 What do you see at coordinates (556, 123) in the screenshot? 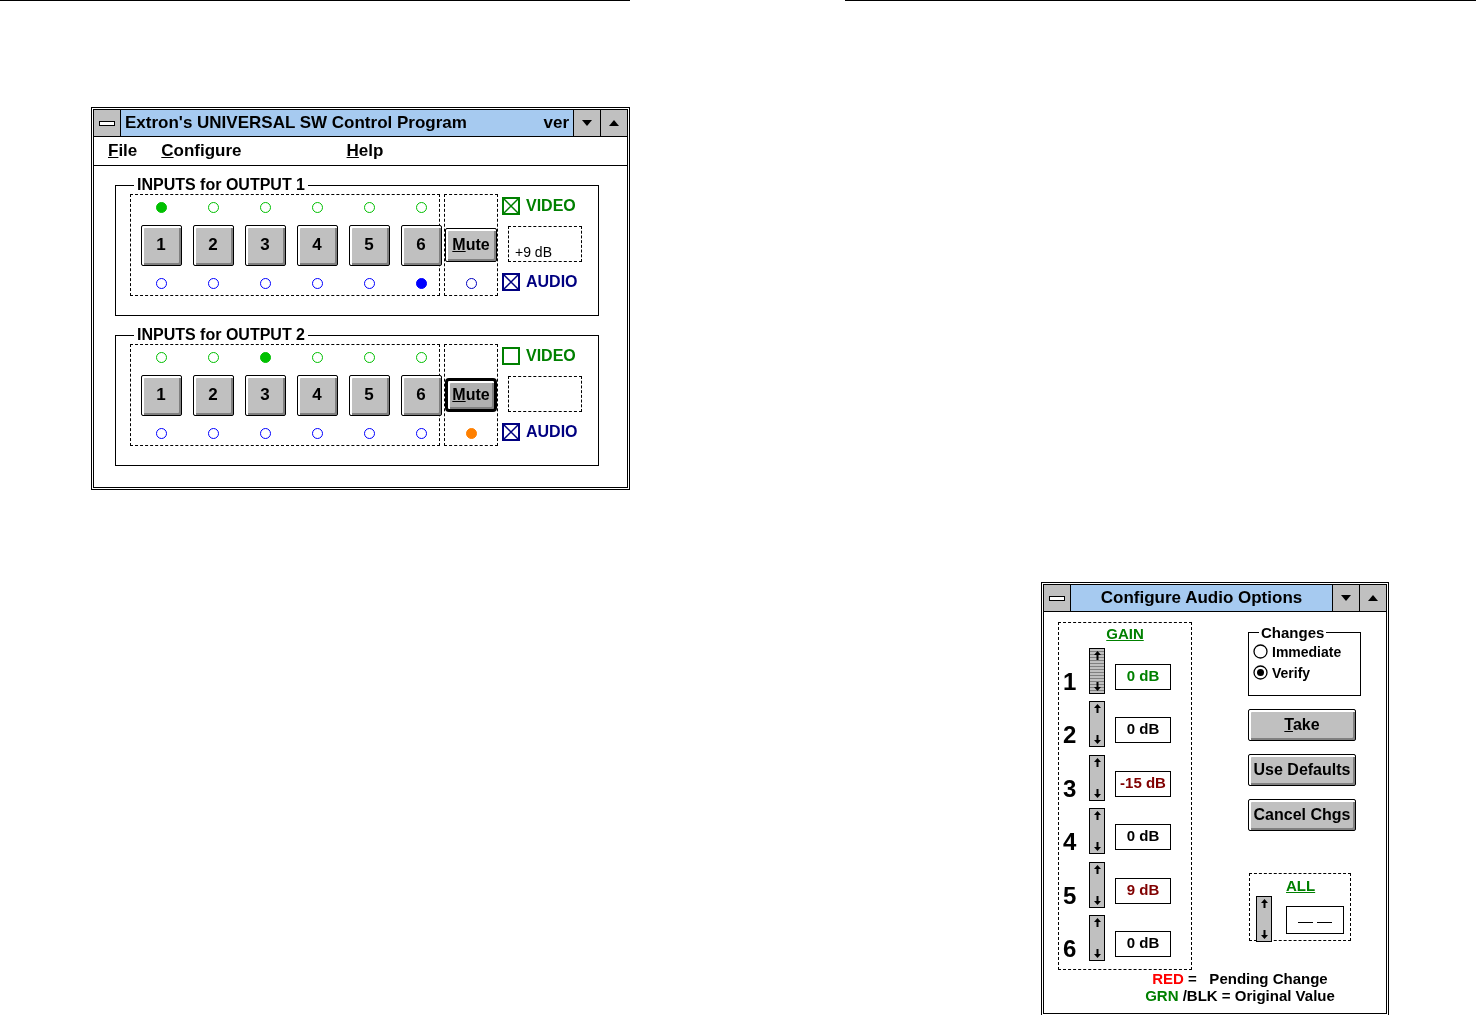
I see `window-title: ver` at bounding box center [556, 123].